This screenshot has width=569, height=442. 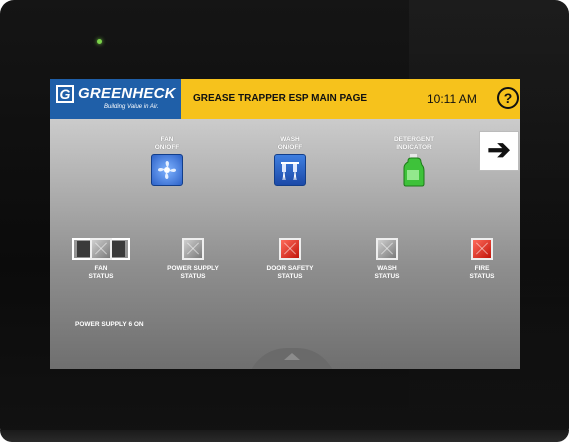 What do you see at coordinates (290, 170) in the screenshot?
I see `spray-nozzle-icon` at bounding box center [290, 170].